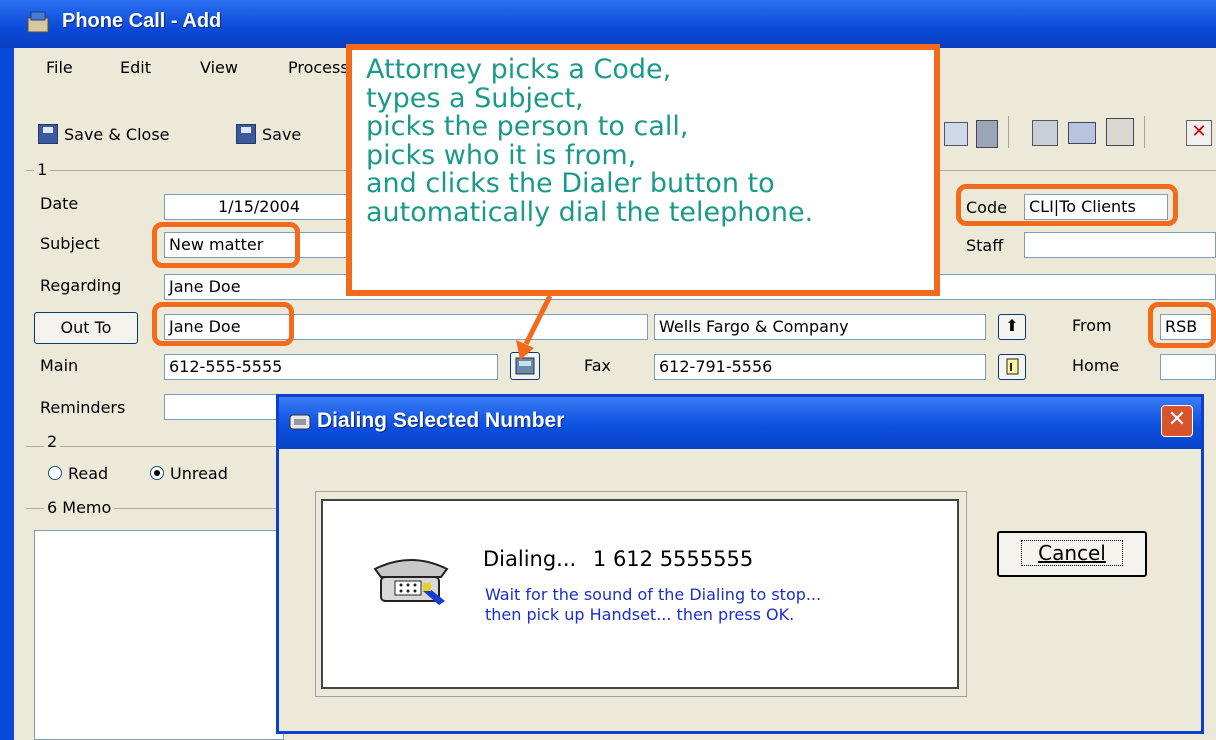  I want to click on unread-radio, so click(157, 473).